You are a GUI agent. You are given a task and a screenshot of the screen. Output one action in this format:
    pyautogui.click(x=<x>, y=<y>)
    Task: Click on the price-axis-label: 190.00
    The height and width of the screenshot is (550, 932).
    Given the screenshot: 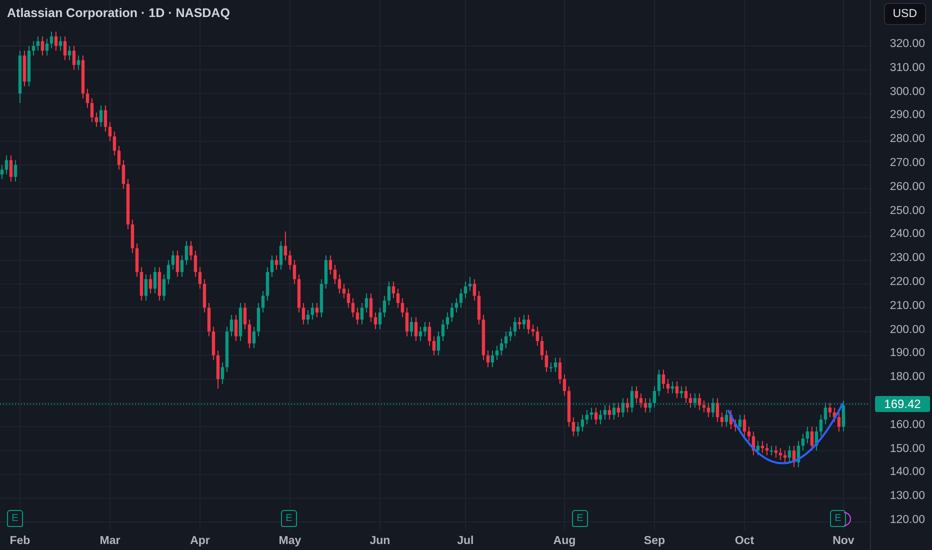 What is the action you would take?
    pyautogui.click(x=907, y=353)
    